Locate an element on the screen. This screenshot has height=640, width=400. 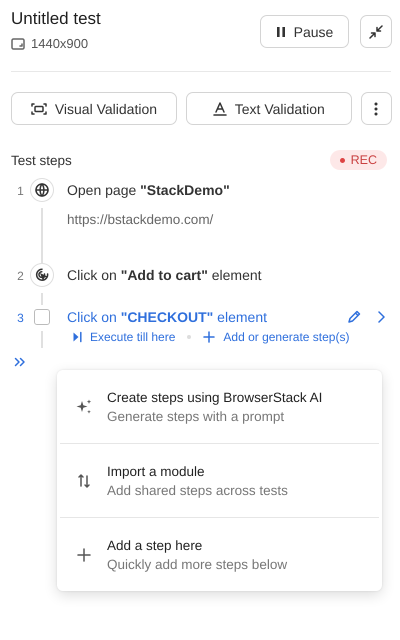
frame-icon is located at coordinates (38, 109).